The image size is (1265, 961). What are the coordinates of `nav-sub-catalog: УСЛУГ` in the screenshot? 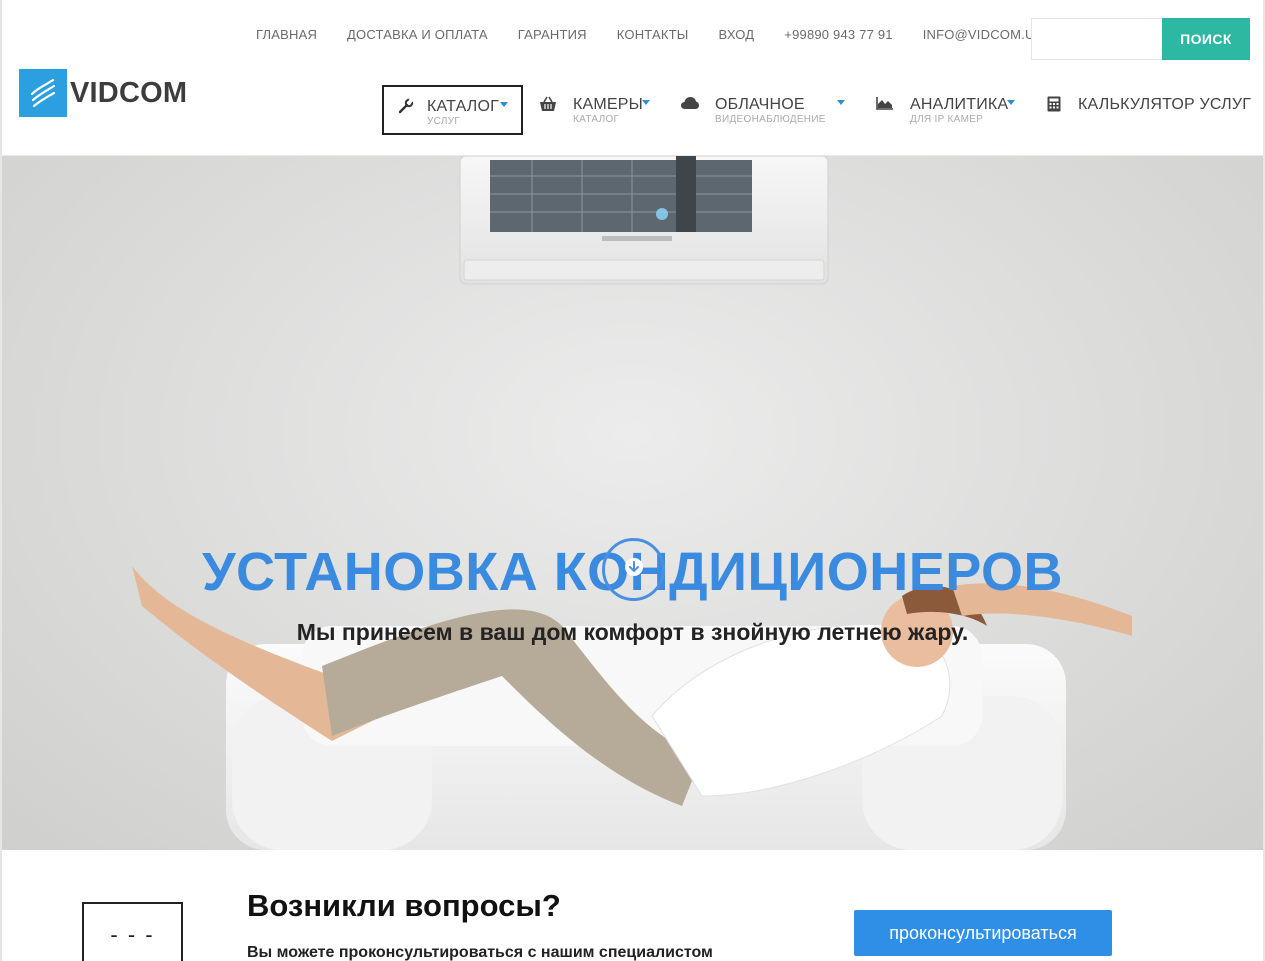 It's located at (444, 121).